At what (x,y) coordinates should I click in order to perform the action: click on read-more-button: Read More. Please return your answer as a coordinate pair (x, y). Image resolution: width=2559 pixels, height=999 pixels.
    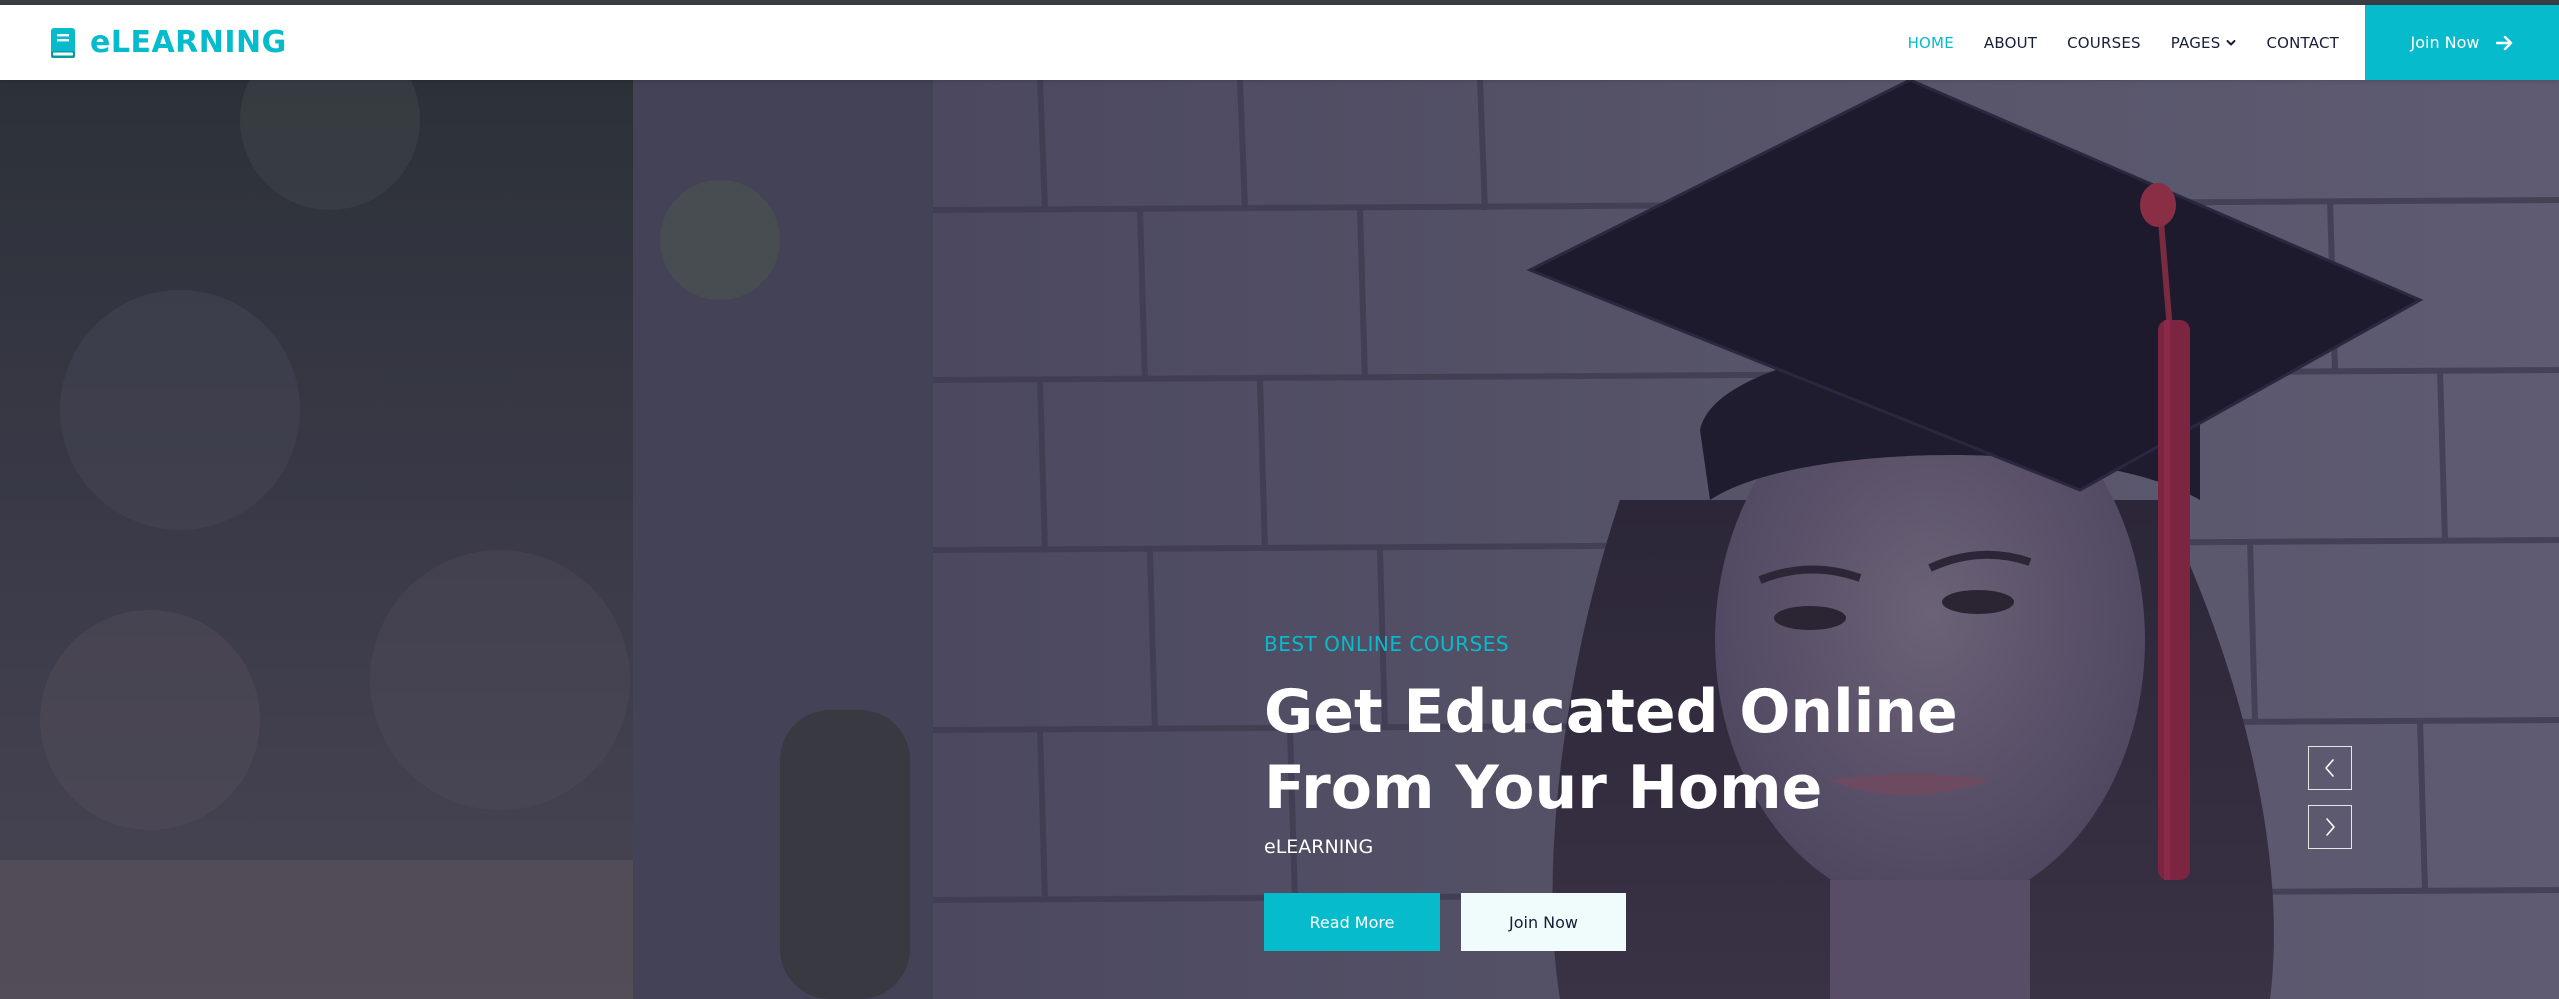
    Looking at the image, I should click on (1352, 922).